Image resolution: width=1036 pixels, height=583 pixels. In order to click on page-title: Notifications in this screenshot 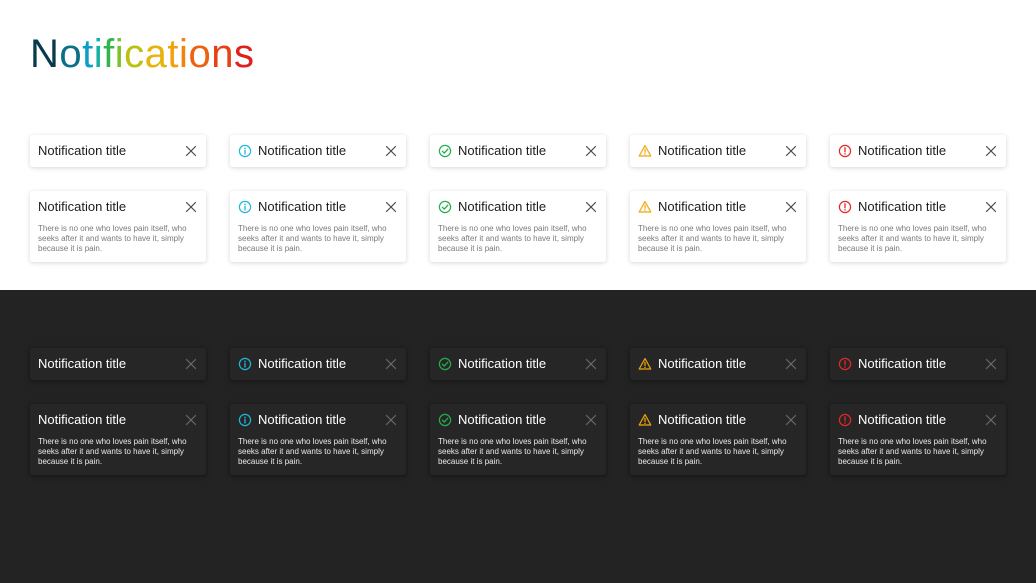, I will do `click(142, 54)`.